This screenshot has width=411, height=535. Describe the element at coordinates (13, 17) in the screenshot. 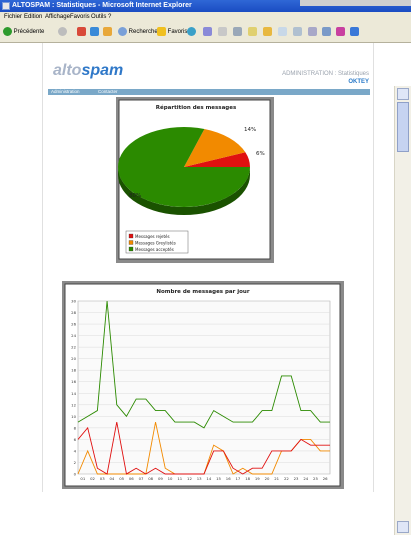

I see `menu-fichier: Fichier` at that location.